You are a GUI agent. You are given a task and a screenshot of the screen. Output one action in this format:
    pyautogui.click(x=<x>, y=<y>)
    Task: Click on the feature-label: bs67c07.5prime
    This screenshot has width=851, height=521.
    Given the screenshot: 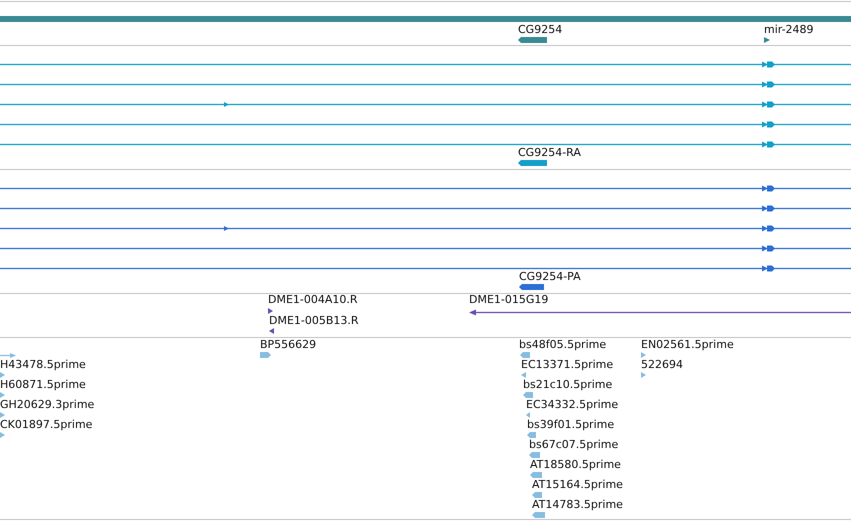 What is the action you would take?
    pyautogui.click(x=573, y=445)
    